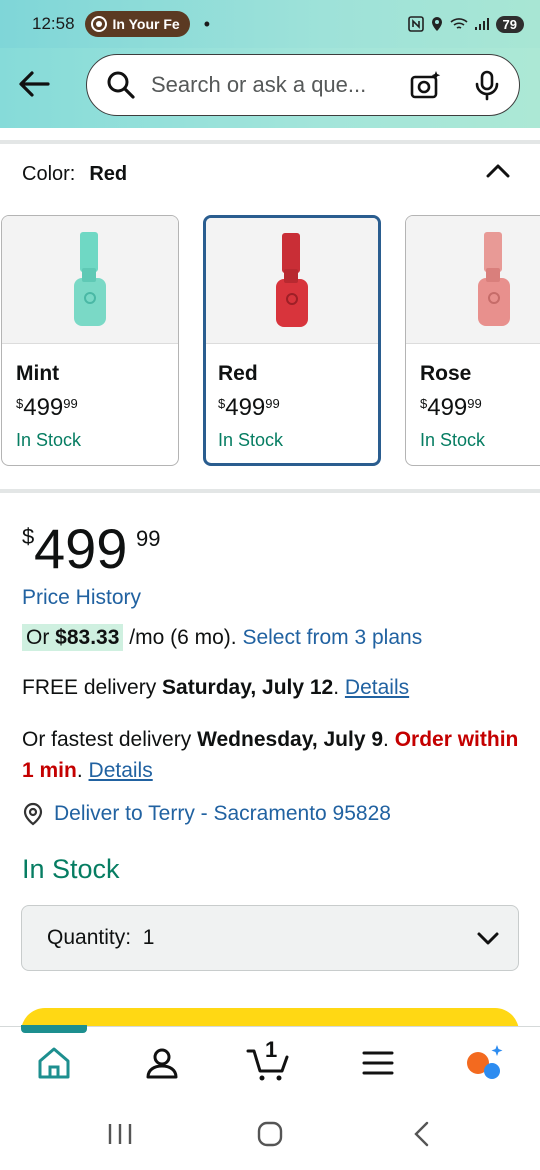  I want to click on bottom-navigation: 1, so click(270, 1063).